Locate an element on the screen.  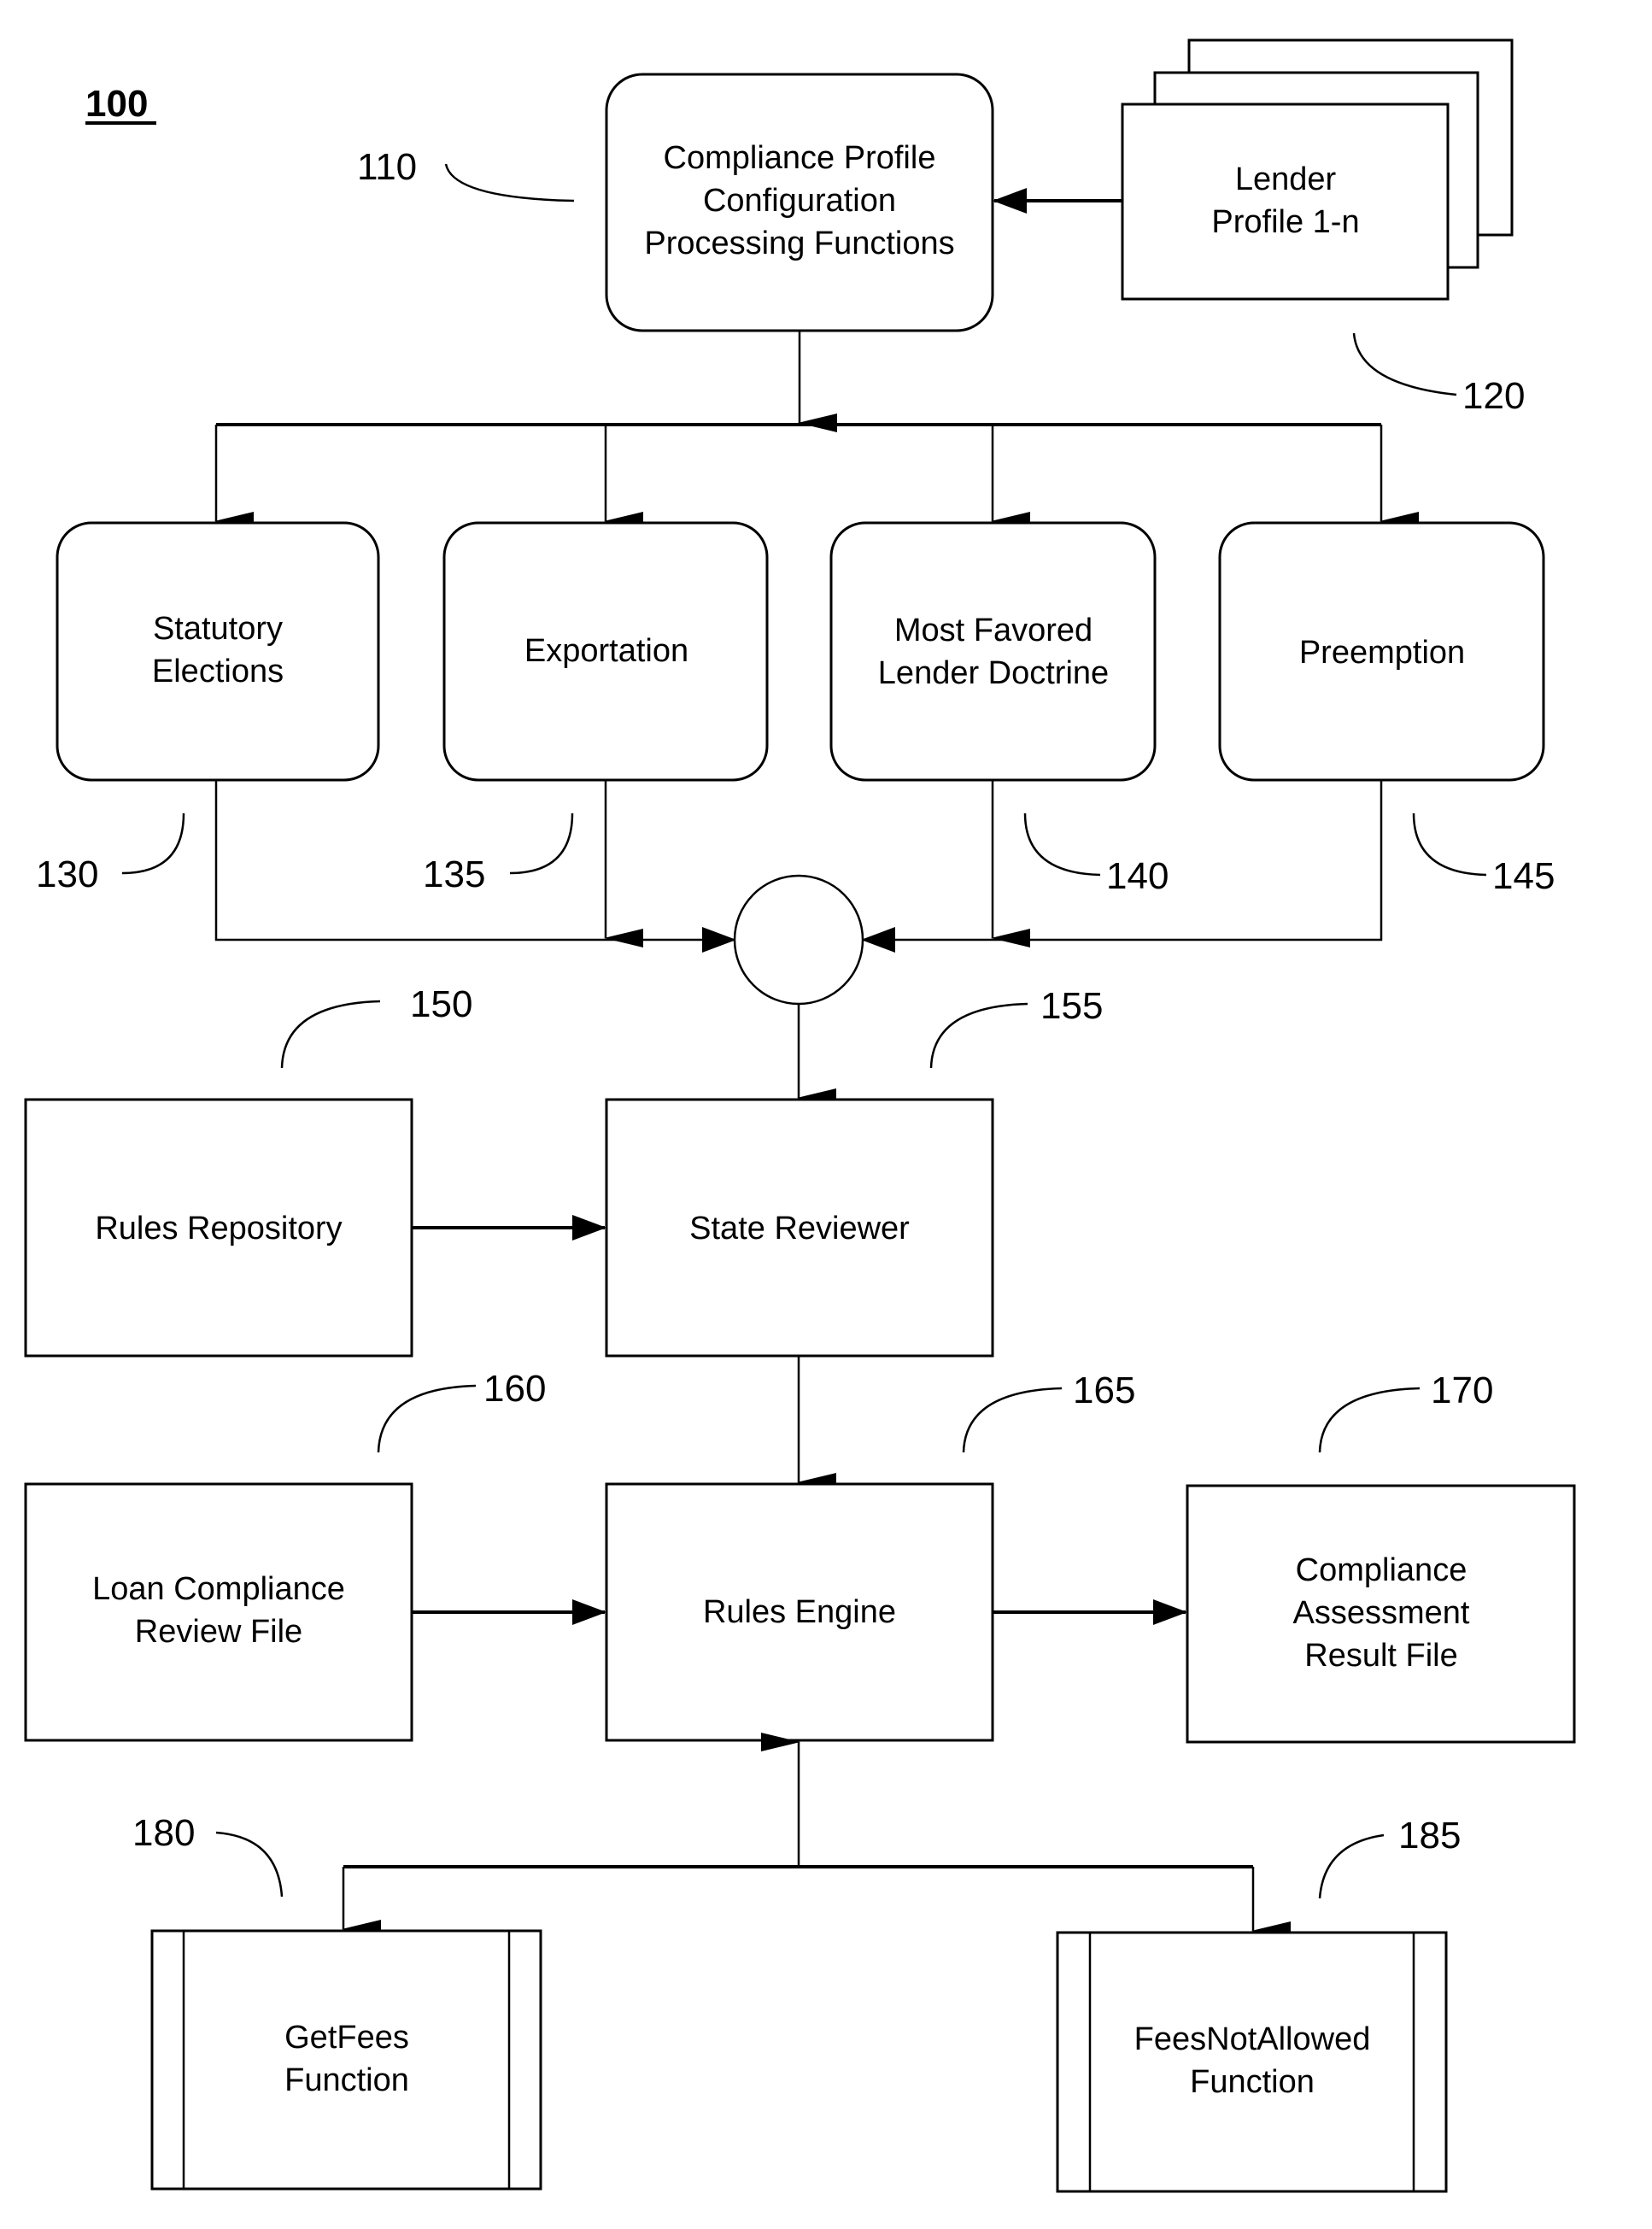
compliance-assessment-node: Compliance Assessment Result File is located at coordinates (1381, 1614).